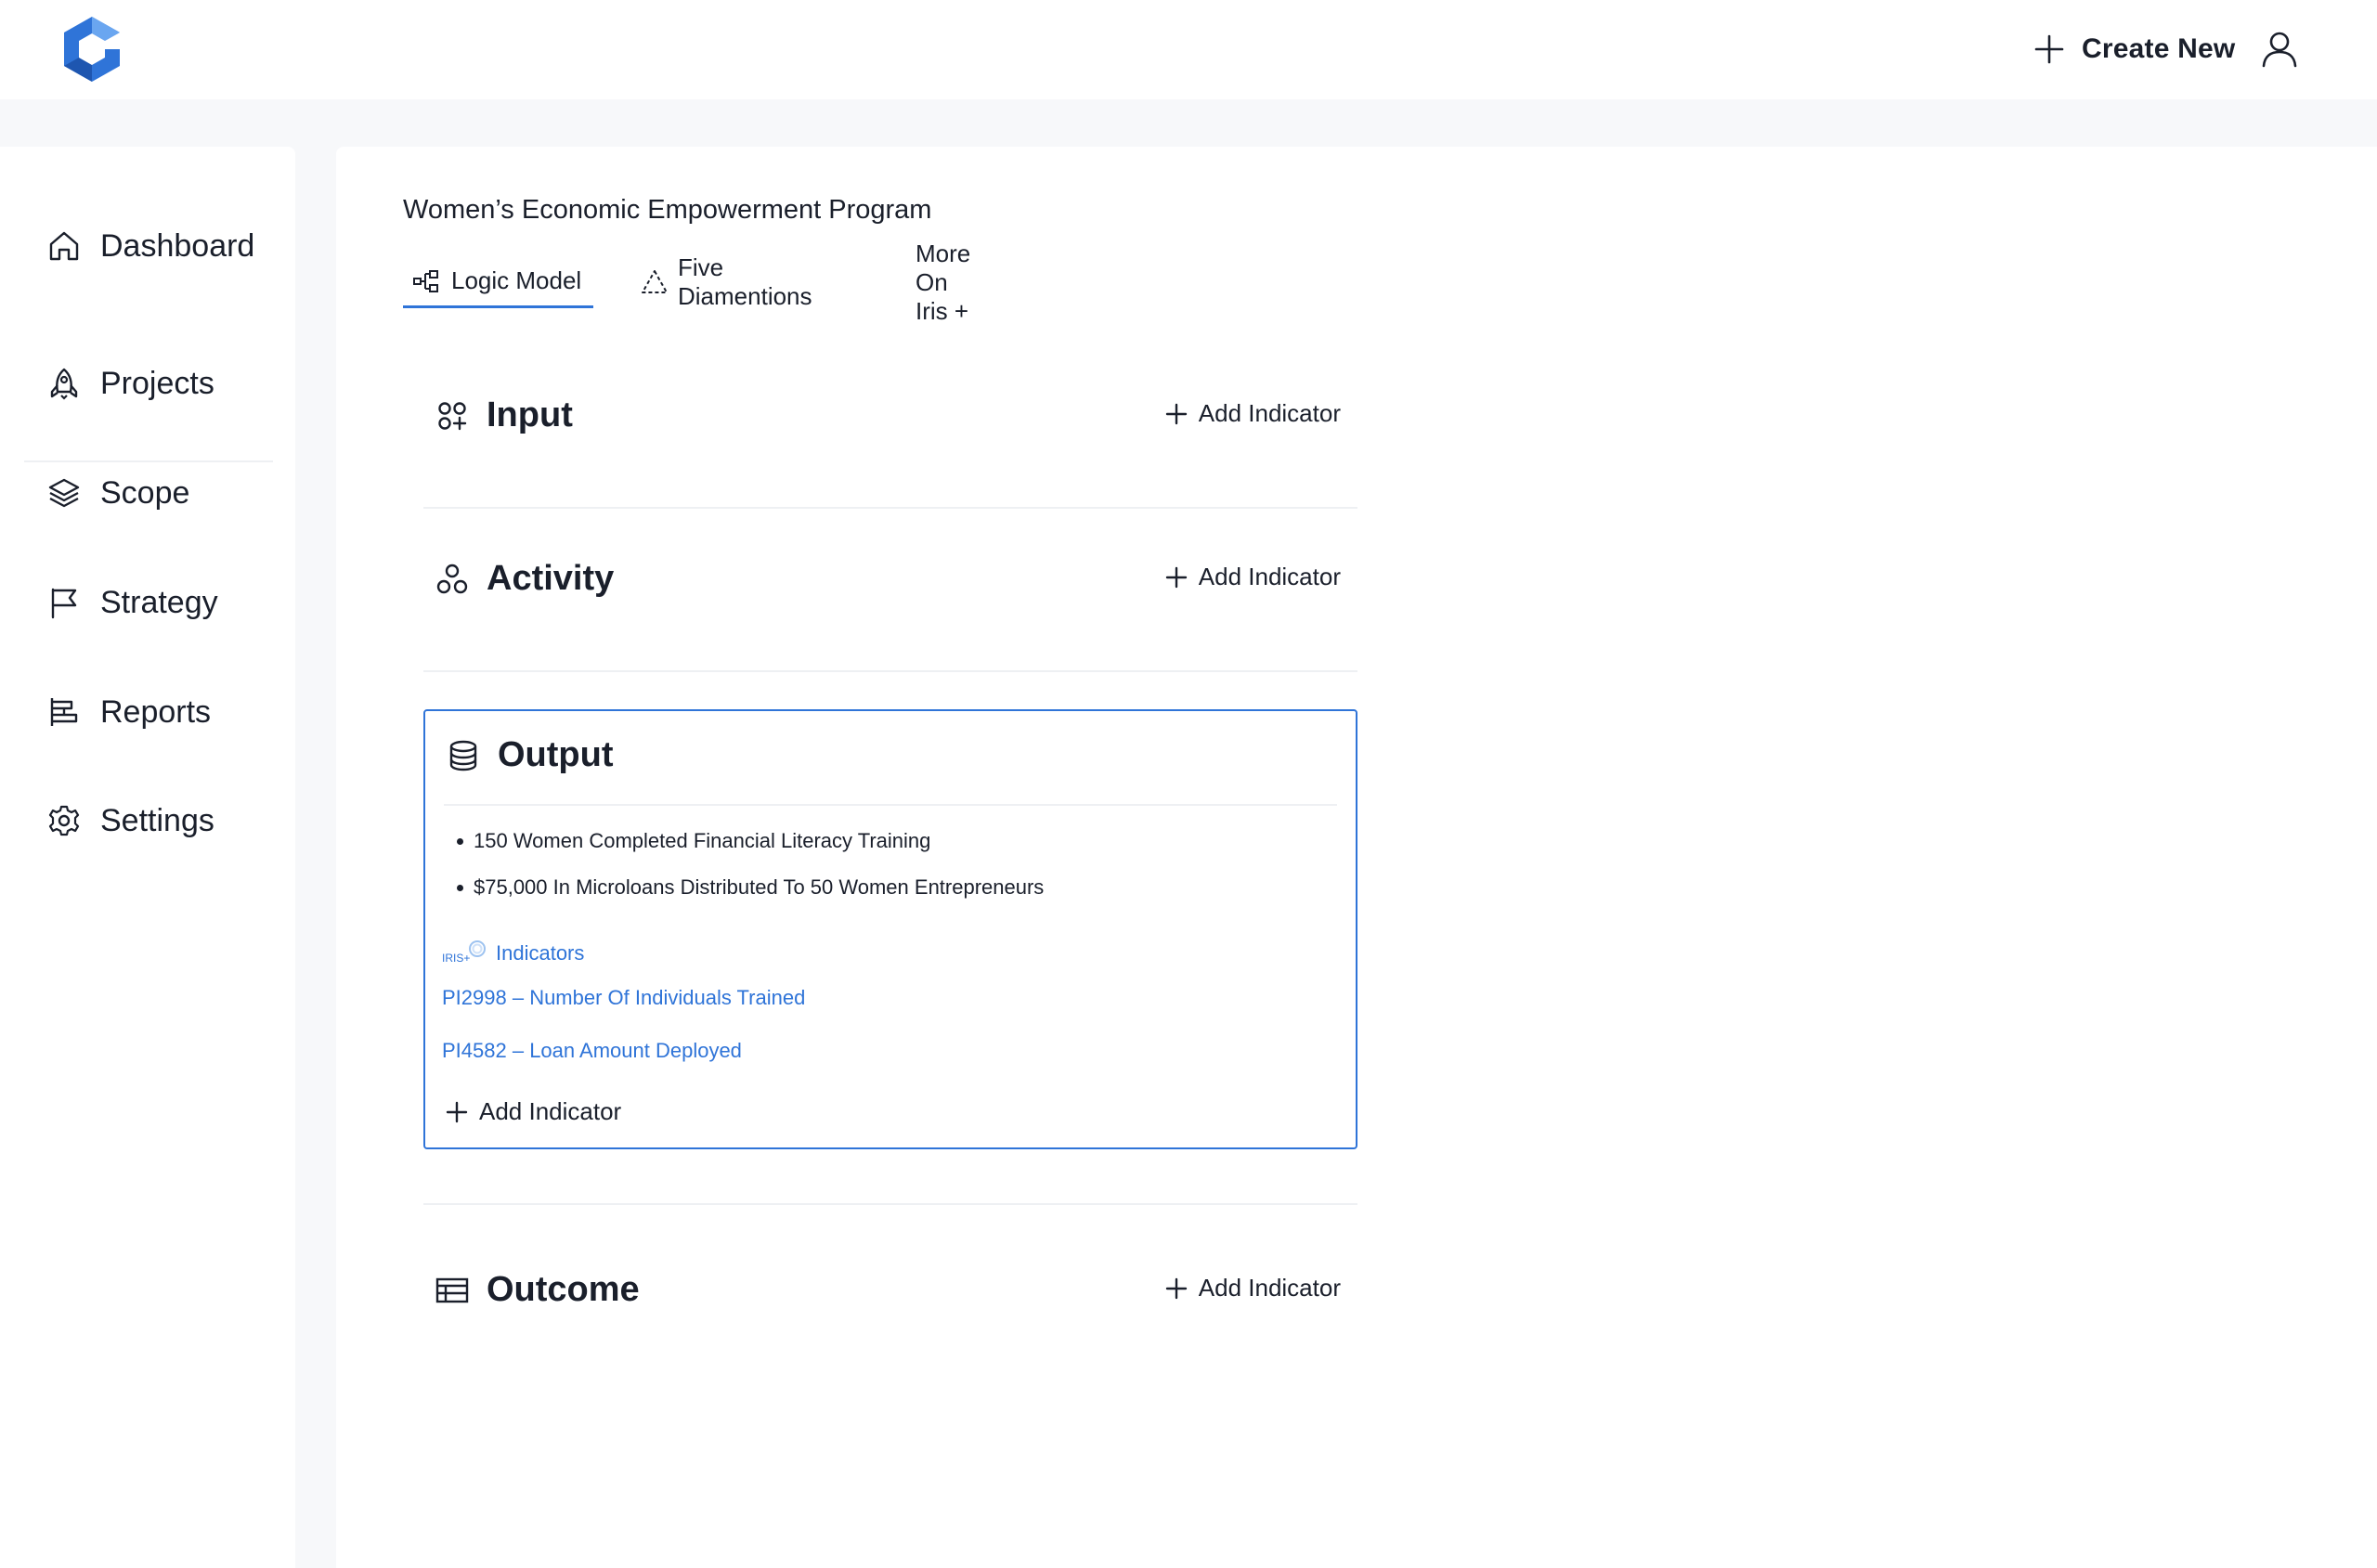  What do you see at coordinates (890, 805) in the screenshot?
I see `card-divider` at bounding box center [890, 805].